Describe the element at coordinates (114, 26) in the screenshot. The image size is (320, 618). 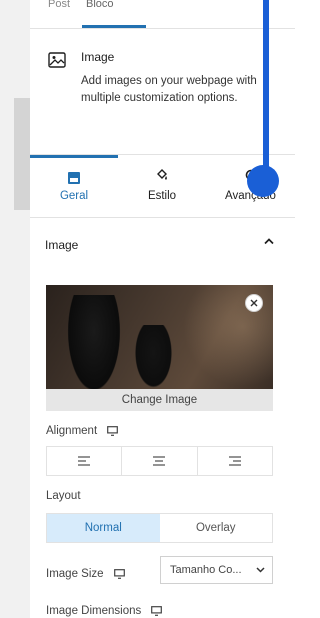
I see `active-tab-underline` at that location.